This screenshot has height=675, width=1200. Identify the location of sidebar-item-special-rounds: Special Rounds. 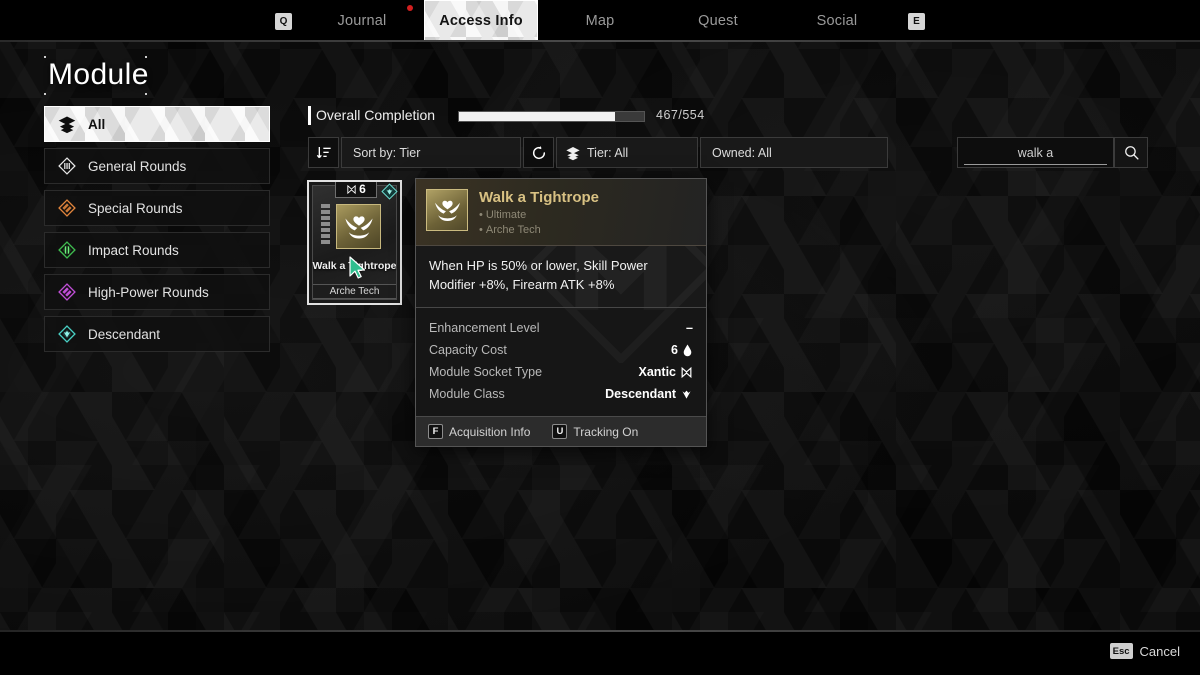
(157, 208).